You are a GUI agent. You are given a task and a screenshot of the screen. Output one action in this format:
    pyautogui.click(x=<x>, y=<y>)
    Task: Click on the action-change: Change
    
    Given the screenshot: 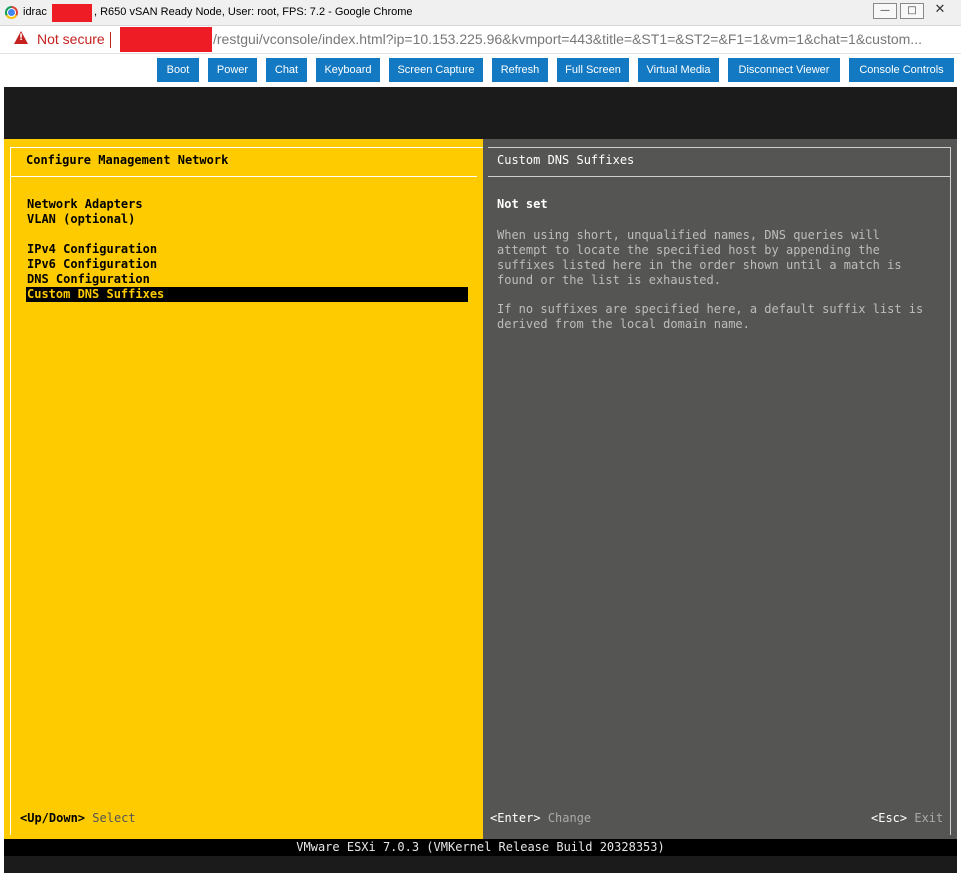 What is the action you would take?
    pyautogui.click(x=569, y=818)
    